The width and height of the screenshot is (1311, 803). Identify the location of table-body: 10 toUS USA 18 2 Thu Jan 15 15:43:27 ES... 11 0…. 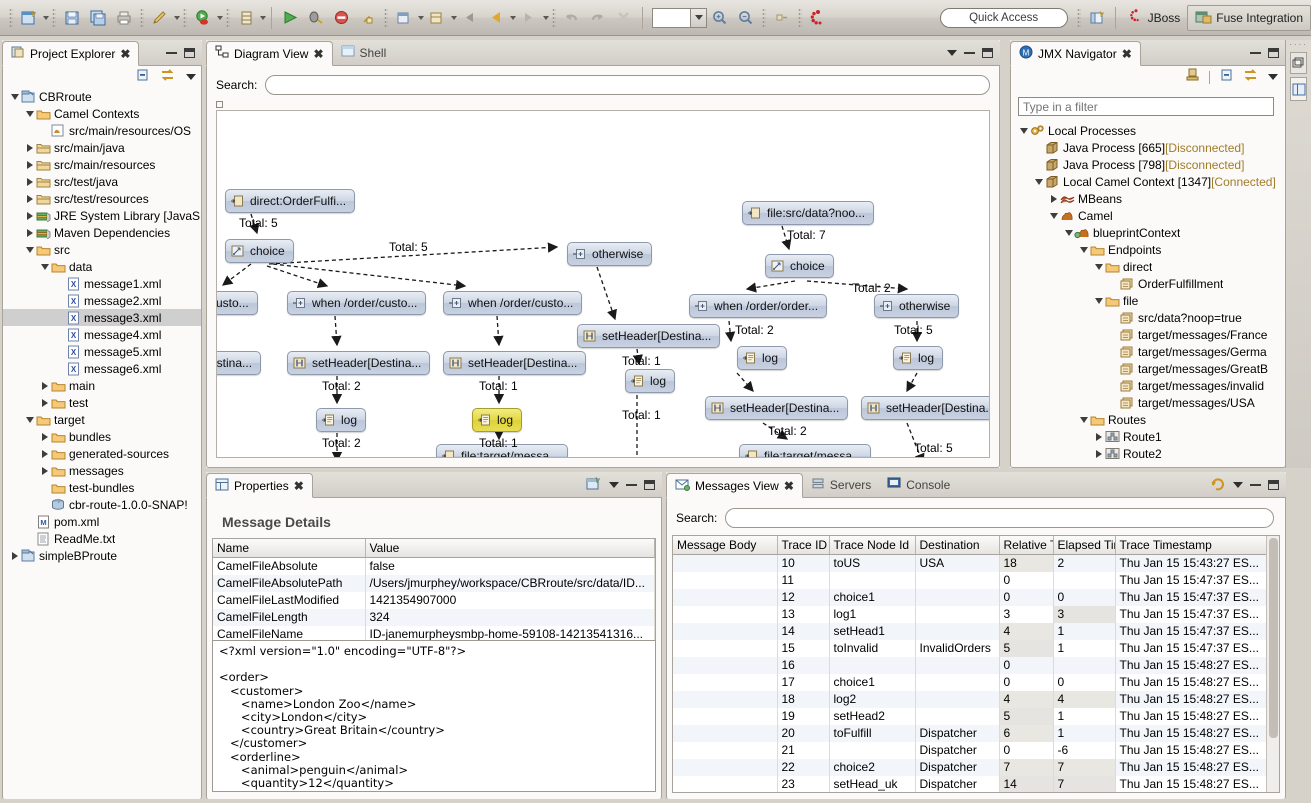
(976, 674).